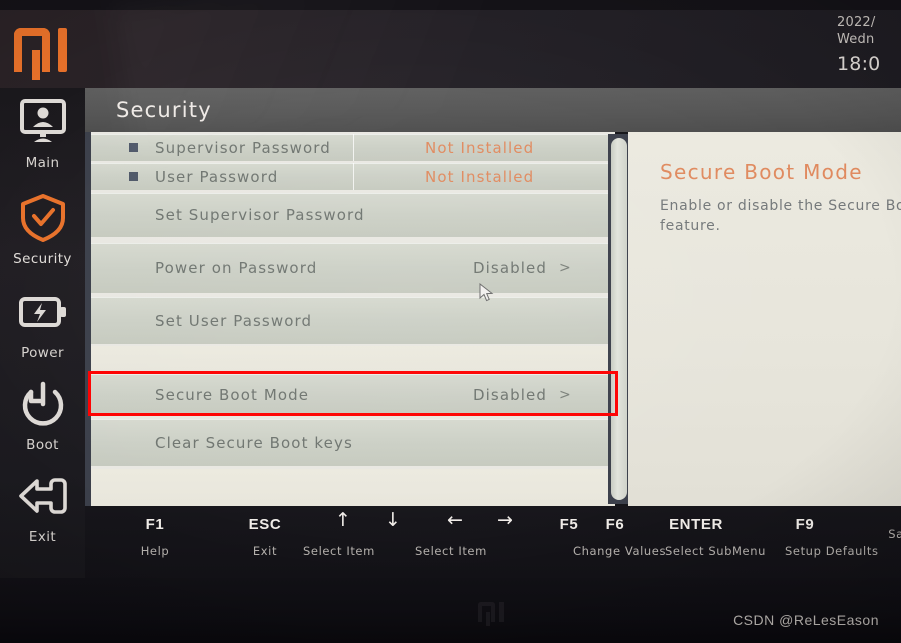  Describe the element at coordinates (42, 537) in the screenshot. I see `sidebar-item-label: Exit` at that location.